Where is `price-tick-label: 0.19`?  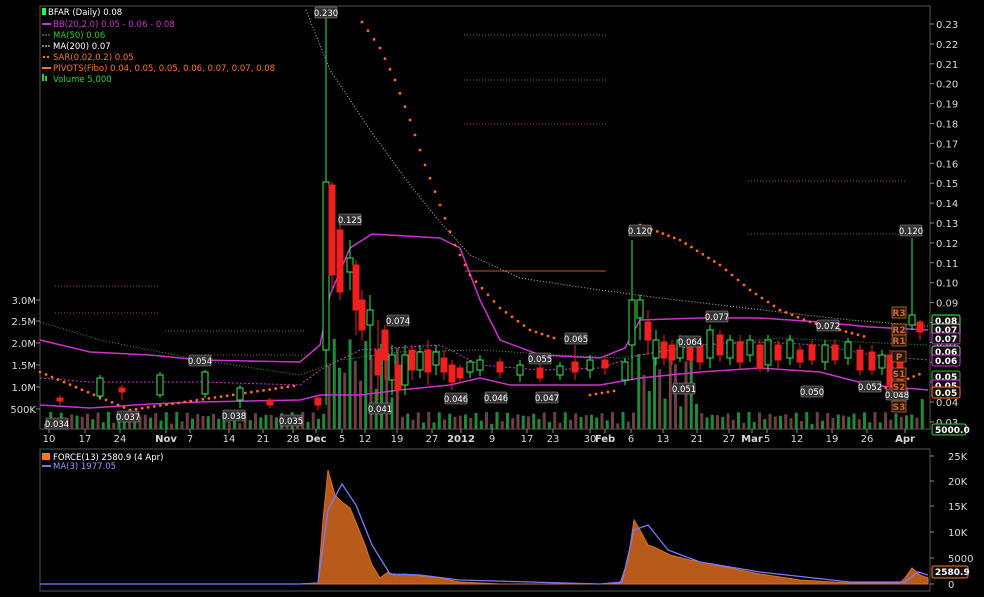 price-tick-label: 0.19 is located at coordinates (947, 105).